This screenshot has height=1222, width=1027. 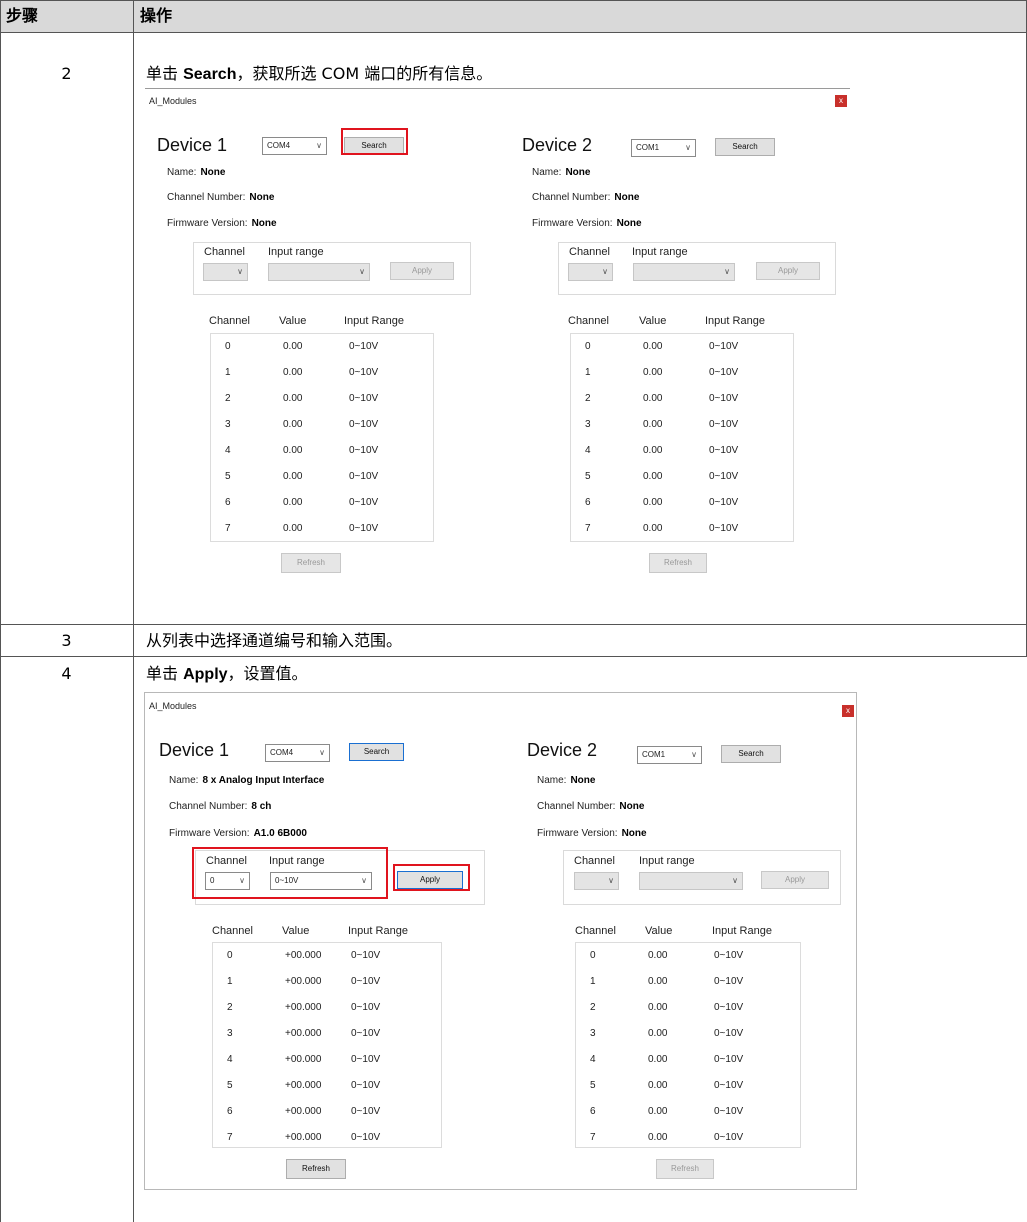 I want to click on channel-number-row: Channel Number: 8 ch, so click(x=220, y=806).